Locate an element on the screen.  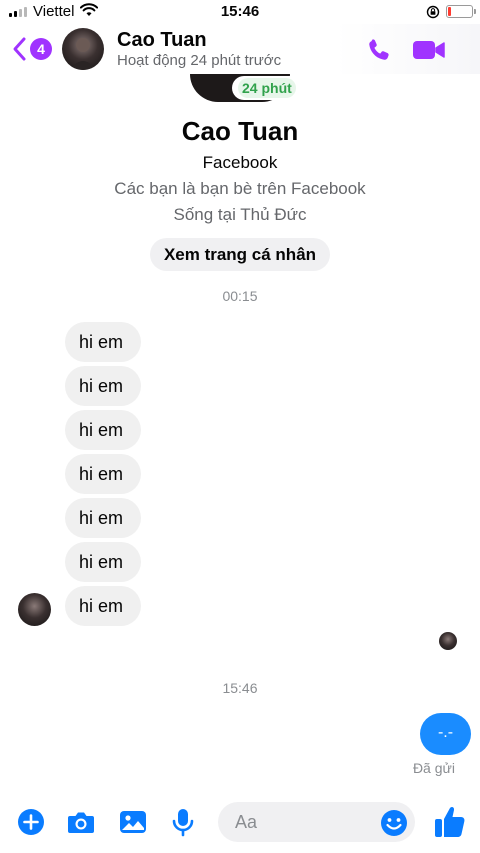
message-timestamp: 15:46 is located at coordinates (240, 688).